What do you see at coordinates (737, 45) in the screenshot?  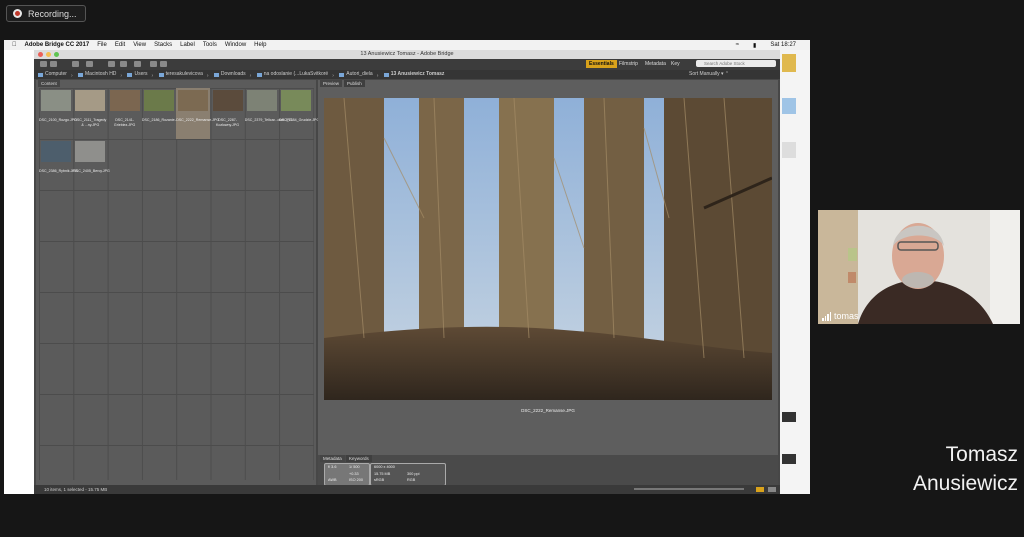 I see `wifi-icon: ≈` at bounding box center [737, 45].